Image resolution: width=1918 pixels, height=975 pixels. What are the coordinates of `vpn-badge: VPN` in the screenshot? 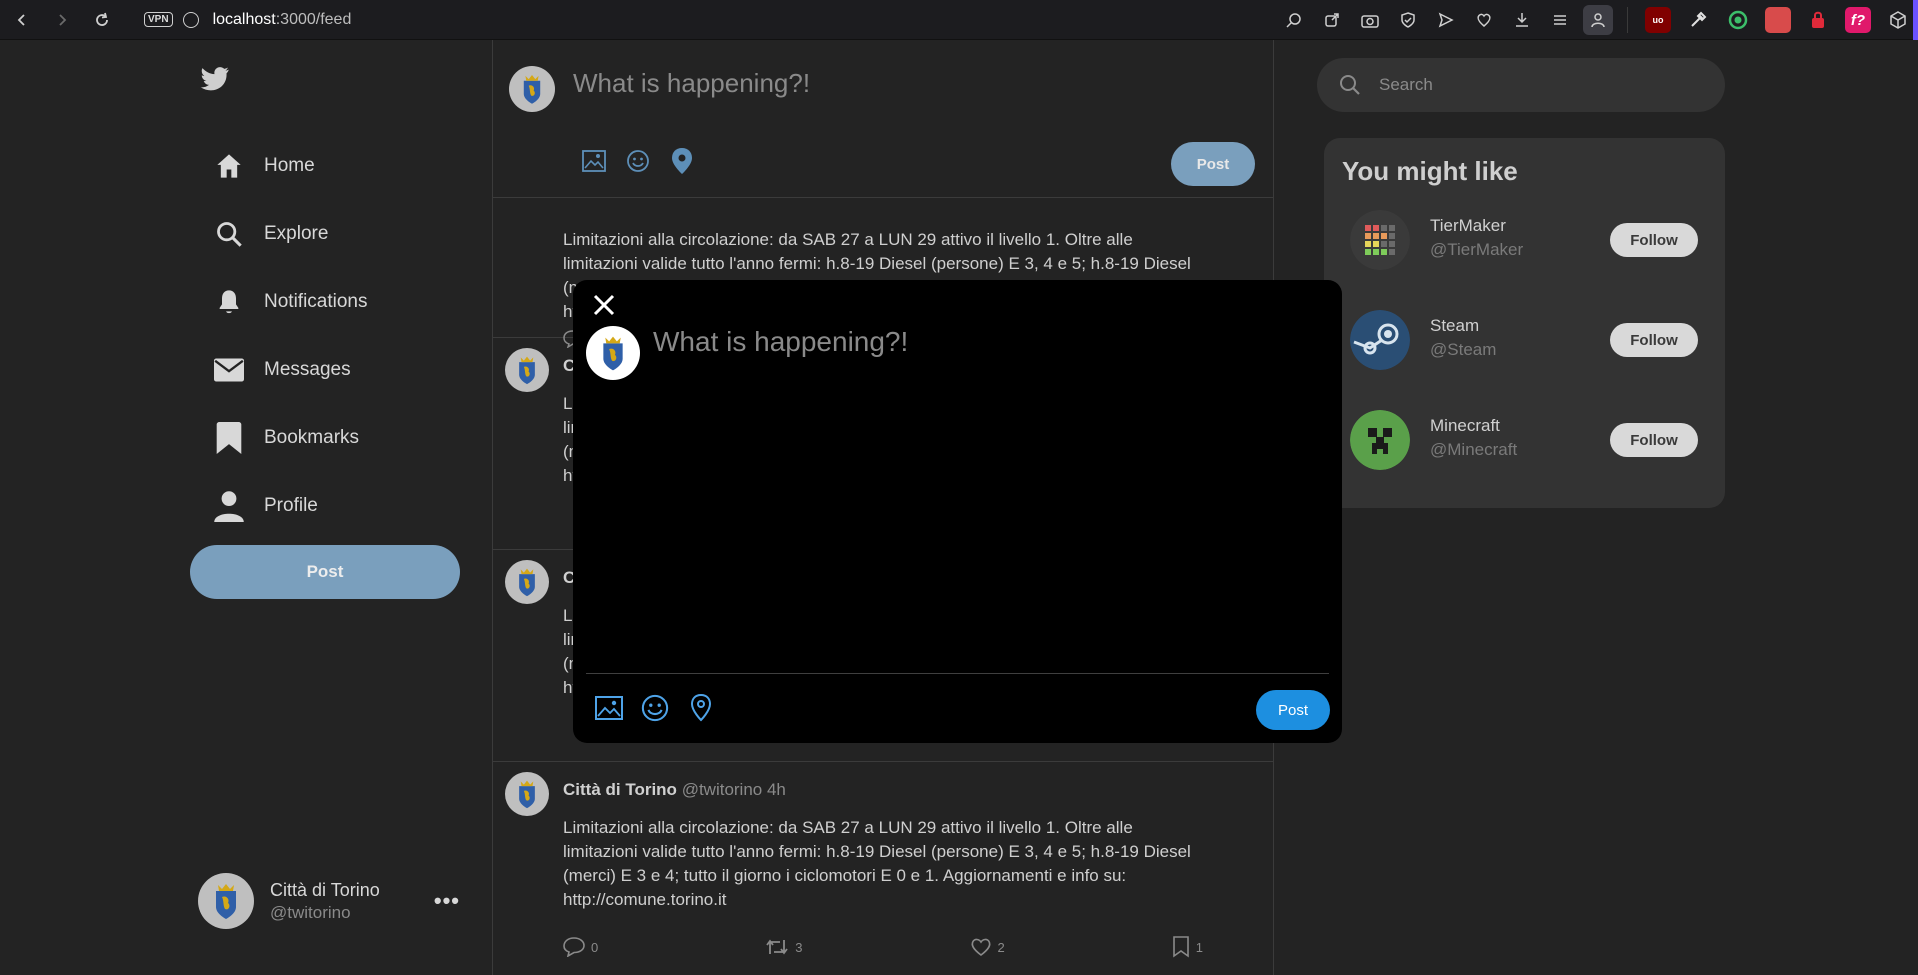 It's located at (158, 19).